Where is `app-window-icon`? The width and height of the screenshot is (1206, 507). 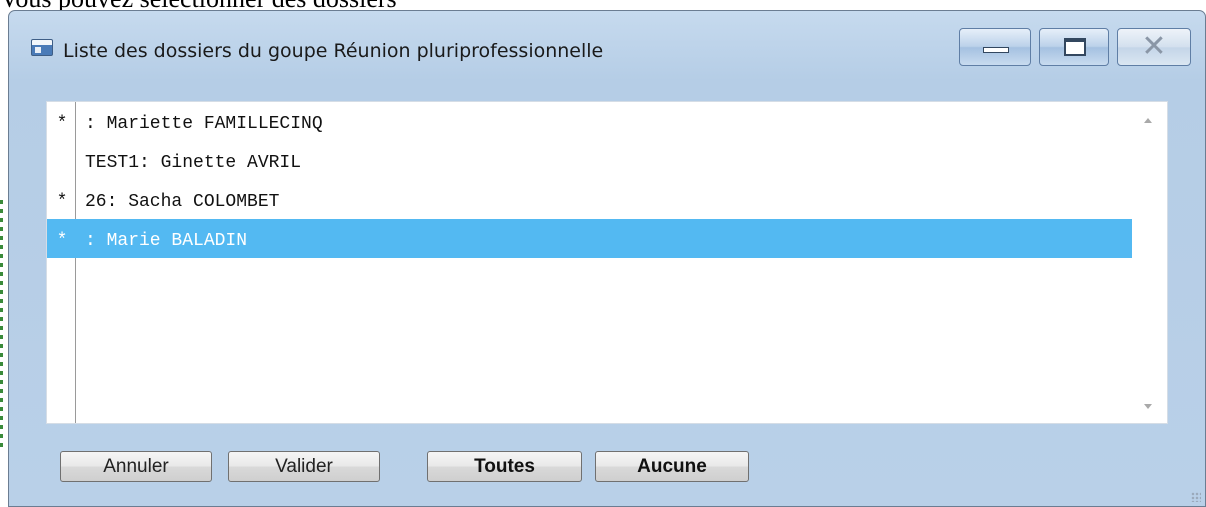
app-window-icon is located at coordinates (42, 47).